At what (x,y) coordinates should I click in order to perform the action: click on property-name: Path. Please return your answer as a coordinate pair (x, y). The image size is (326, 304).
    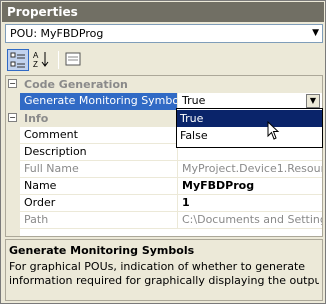
    Looking at the image, I should click on (99, 220).